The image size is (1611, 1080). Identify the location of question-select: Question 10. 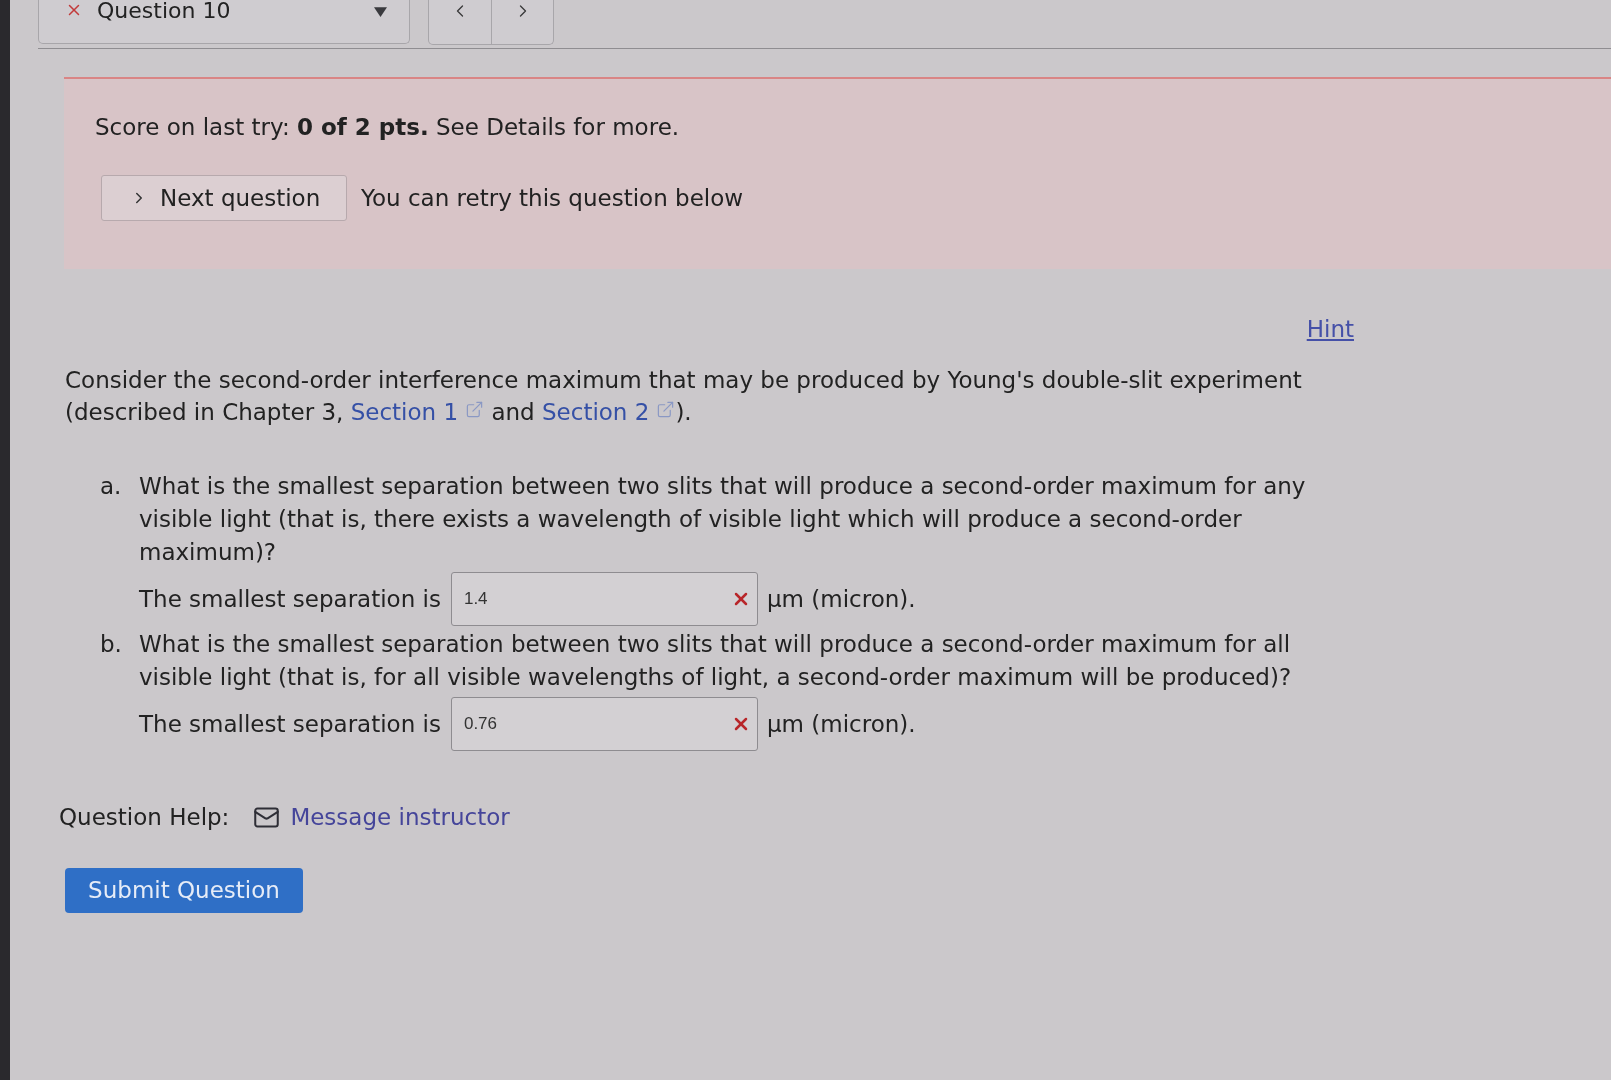
(224, 22).